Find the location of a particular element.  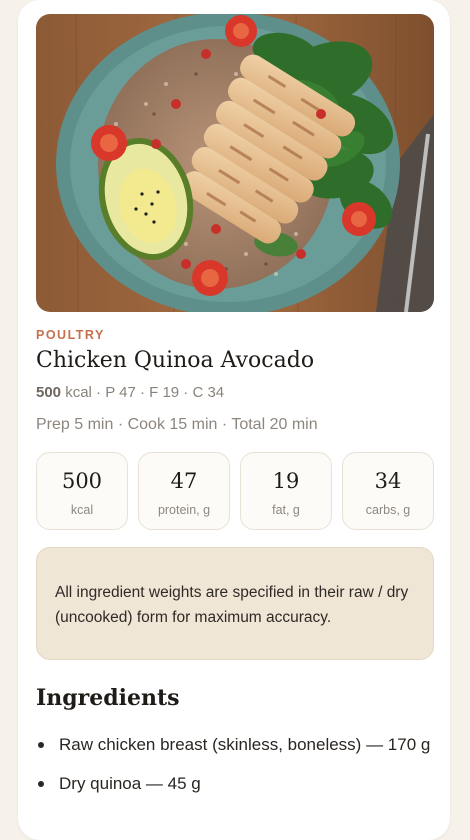

ingredients-heading: Ingredients is located at coordinates (108, 698).